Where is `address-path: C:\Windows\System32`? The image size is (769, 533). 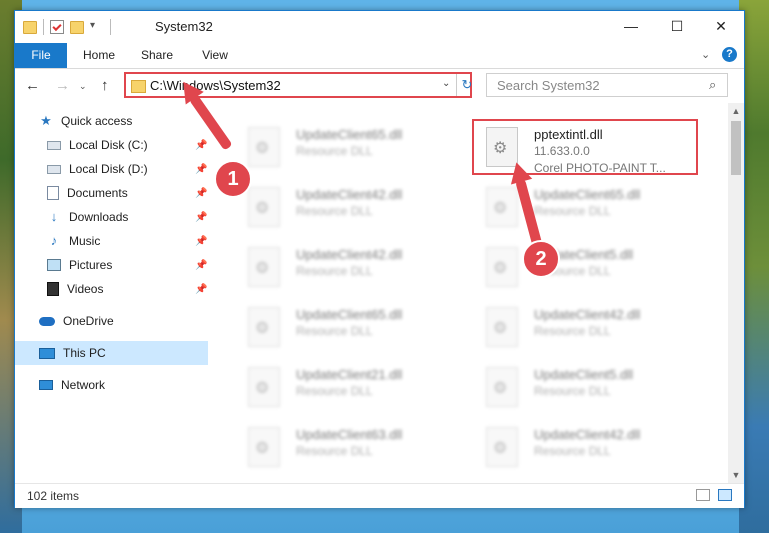 address-path: C:\Windows\System32 is located at coordinates (215, 85).